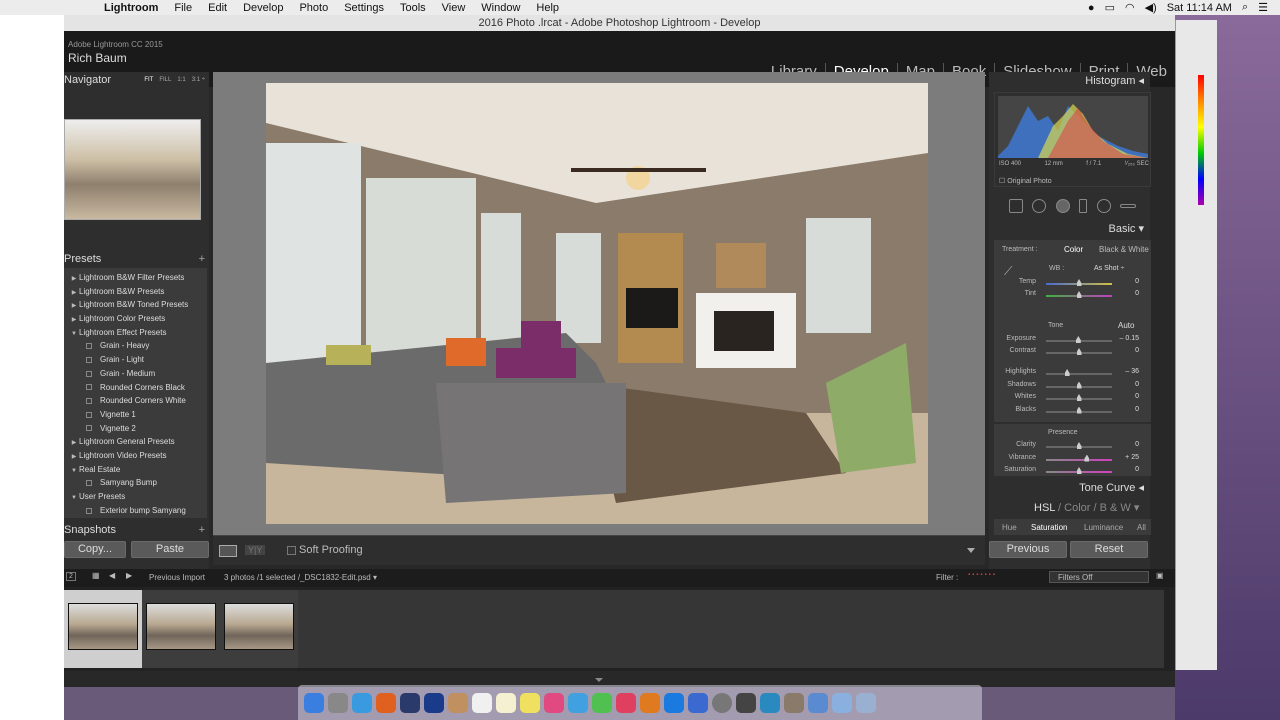 The image size is (1280, 720). Describe the element at coordinates (314, 702) in the screenshot. I see `finder-icon` at that location.